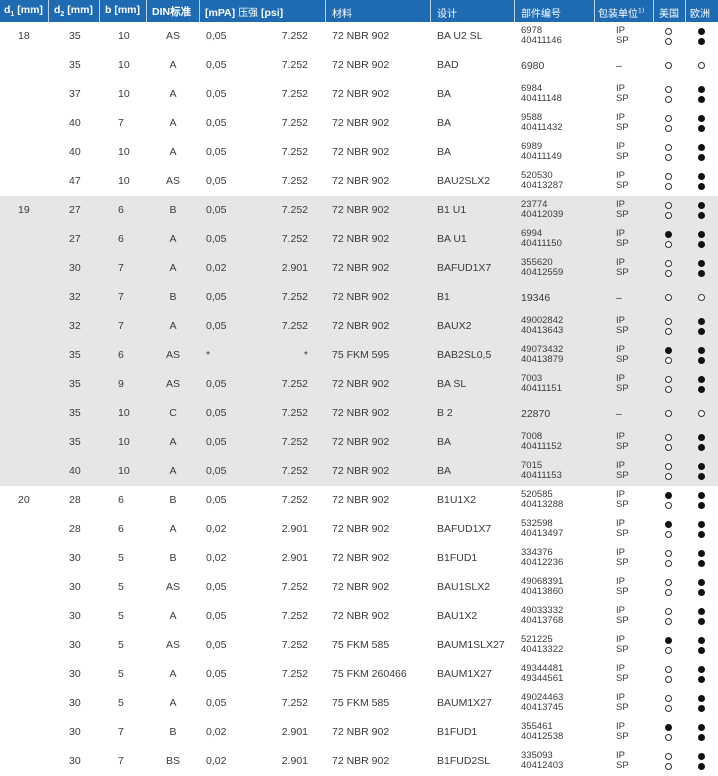  Describe the element at coordinates (701, 413) in the screenshot. I see `eu-availability-open-dot-icon` at that location.